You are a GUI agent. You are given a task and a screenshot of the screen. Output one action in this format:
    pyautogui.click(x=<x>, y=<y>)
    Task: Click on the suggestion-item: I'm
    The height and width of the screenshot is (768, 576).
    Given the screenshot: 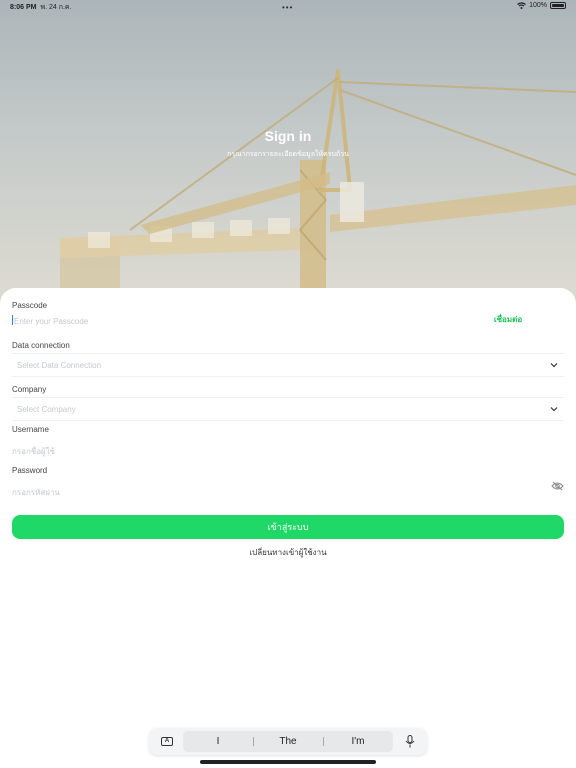 What is the action you would take?
    pyautogui.click(x=358, y=741)
    